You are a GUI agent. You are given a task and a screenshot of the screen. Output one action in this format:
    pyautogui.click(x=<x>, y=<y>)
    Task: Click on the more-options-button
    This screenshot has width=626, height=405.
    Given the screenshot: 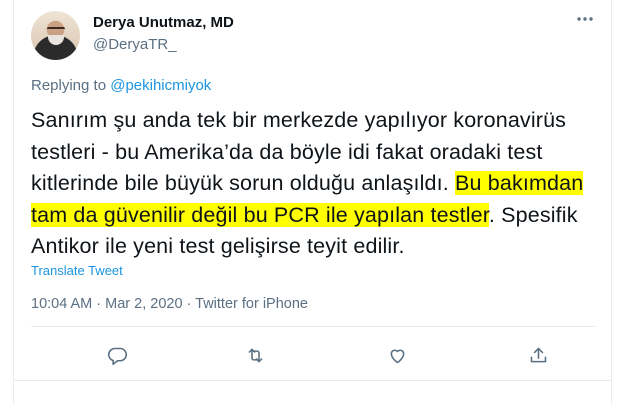 What is the action you would take?
    pyautogui.click(x=585, y=19)
    